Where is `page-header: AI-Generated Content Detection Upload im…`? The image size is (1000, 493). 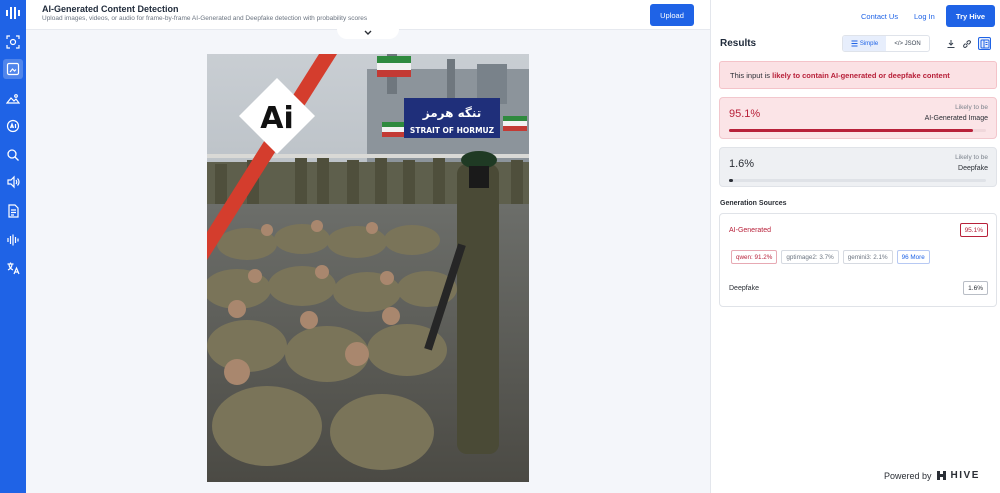
page-header: AI-Generated Content Detection Upload im… is located at coordinates (368, 15).